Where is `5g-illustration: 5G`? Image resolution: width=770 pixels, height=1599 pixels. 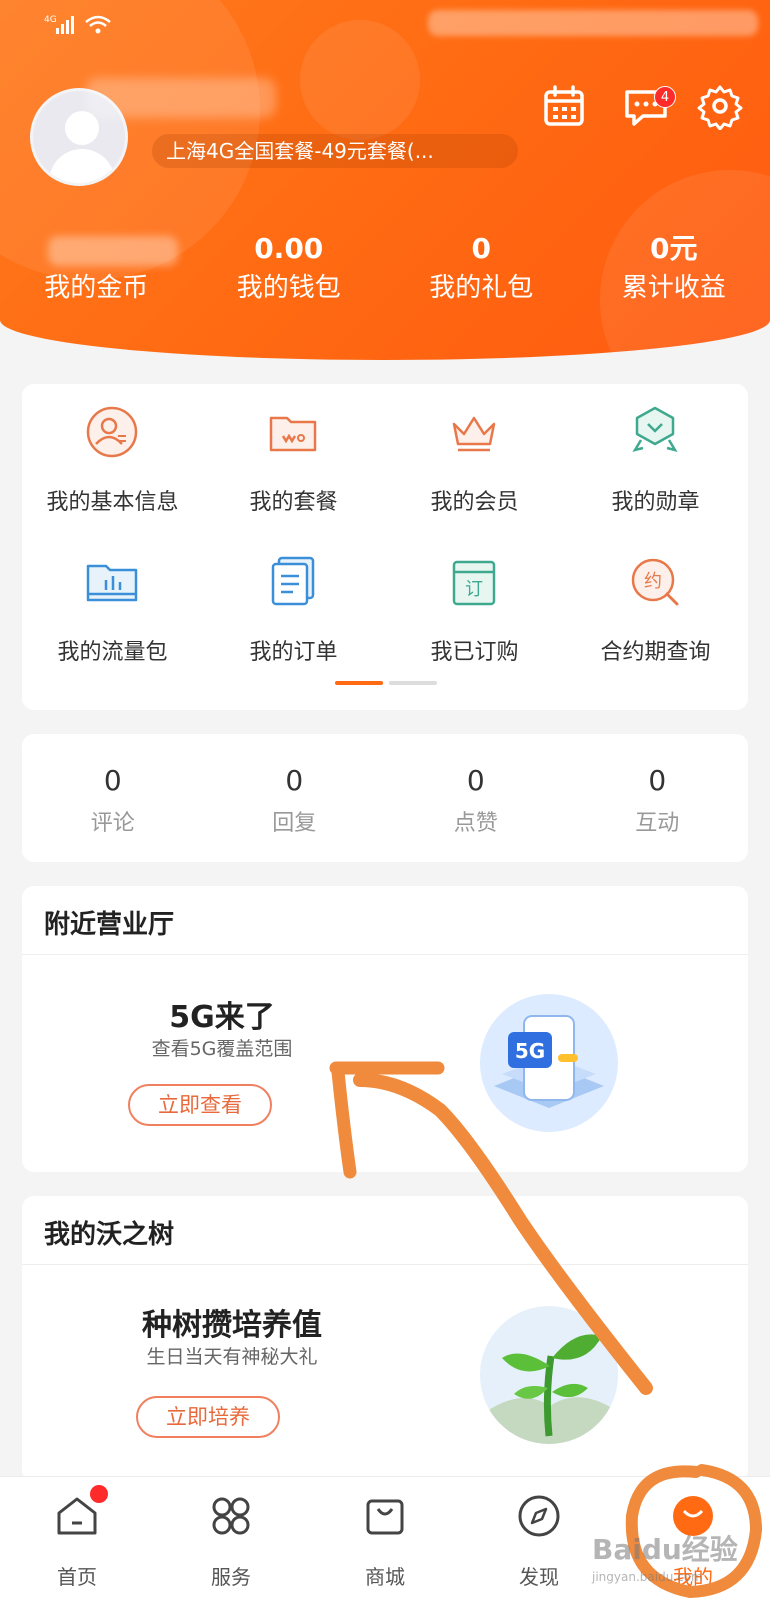
5g-illustration: 5G is located at coordinates (549, 1063).